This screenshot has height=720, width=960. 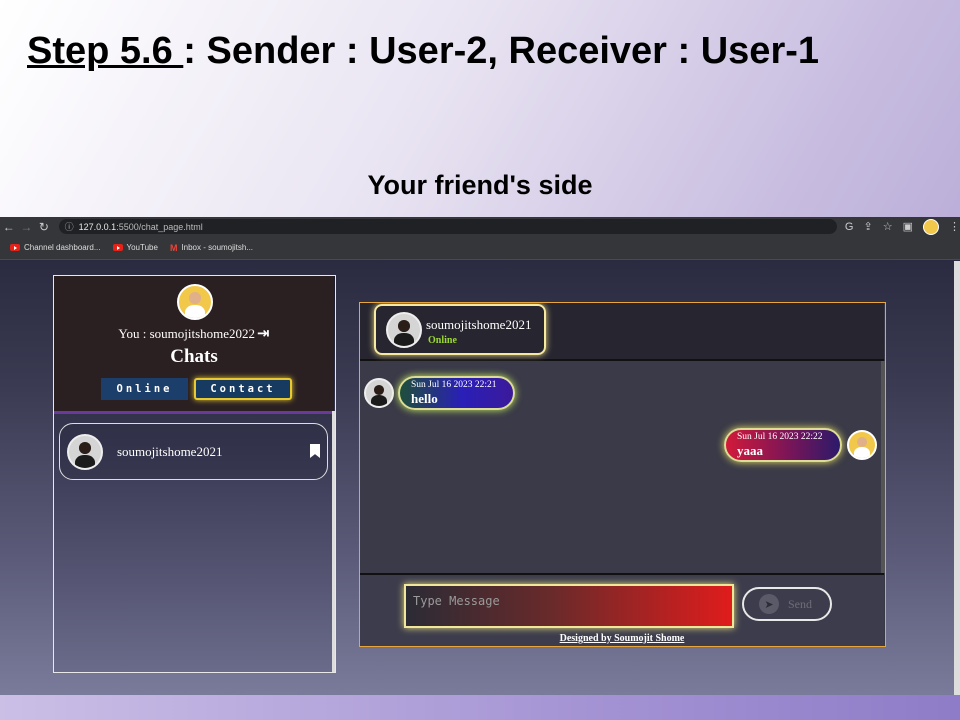 What do you see at coordinates (195, 302) in the screenshot?
I see `user-avatar` at bounding box center [195, 302].